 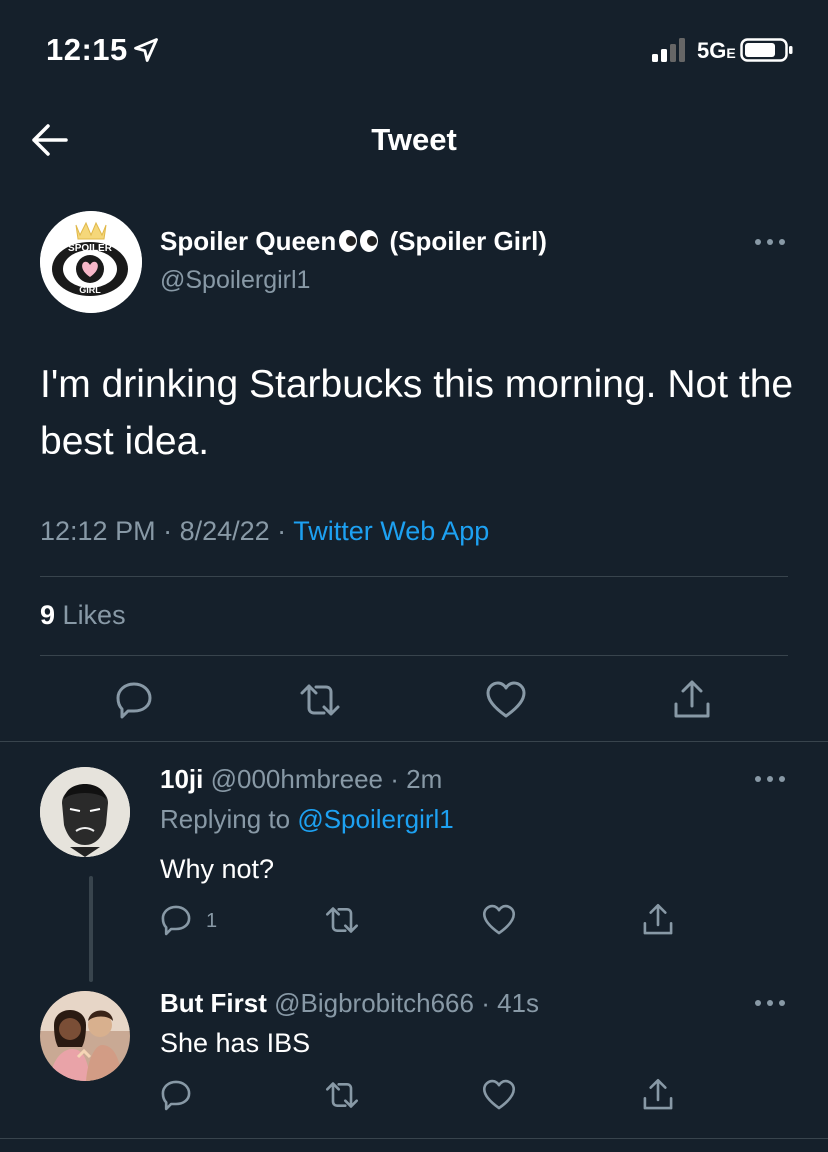 What do you see at coordinates (716, 50) in the screenshot?
I see `network-type: 5GE` at bounding box center [716, 50].